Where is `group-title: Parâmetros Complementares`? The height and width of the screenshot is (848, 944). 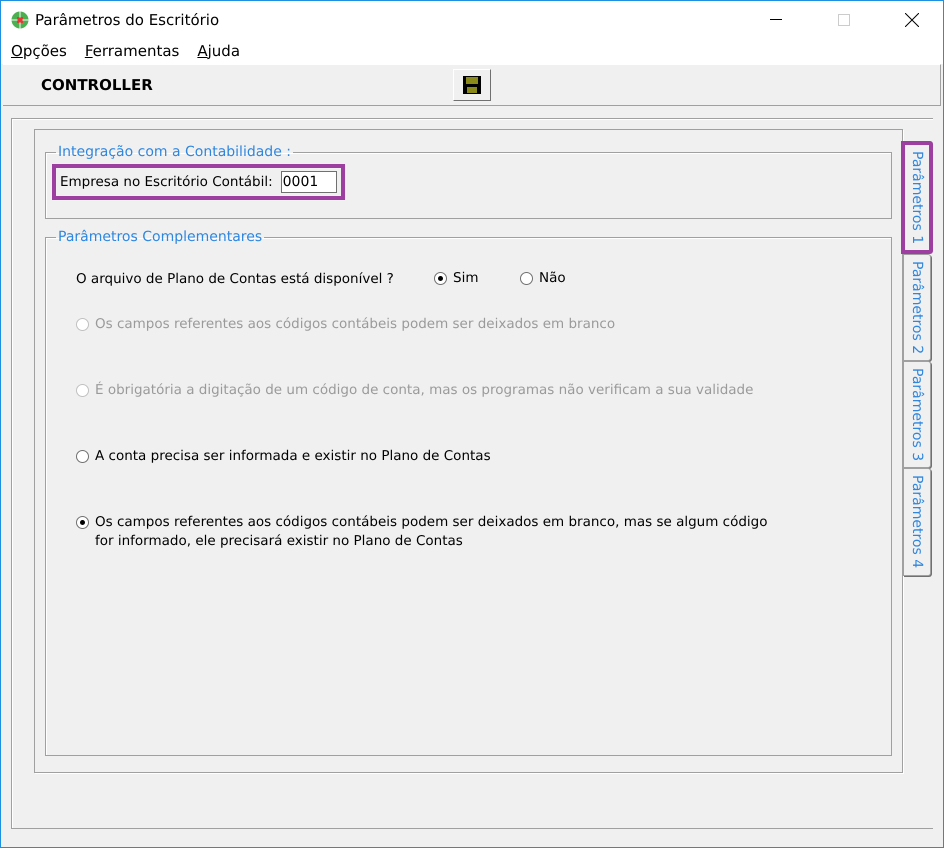
group-title: Parâmetros Complementares is located at coordinates (160, 237).